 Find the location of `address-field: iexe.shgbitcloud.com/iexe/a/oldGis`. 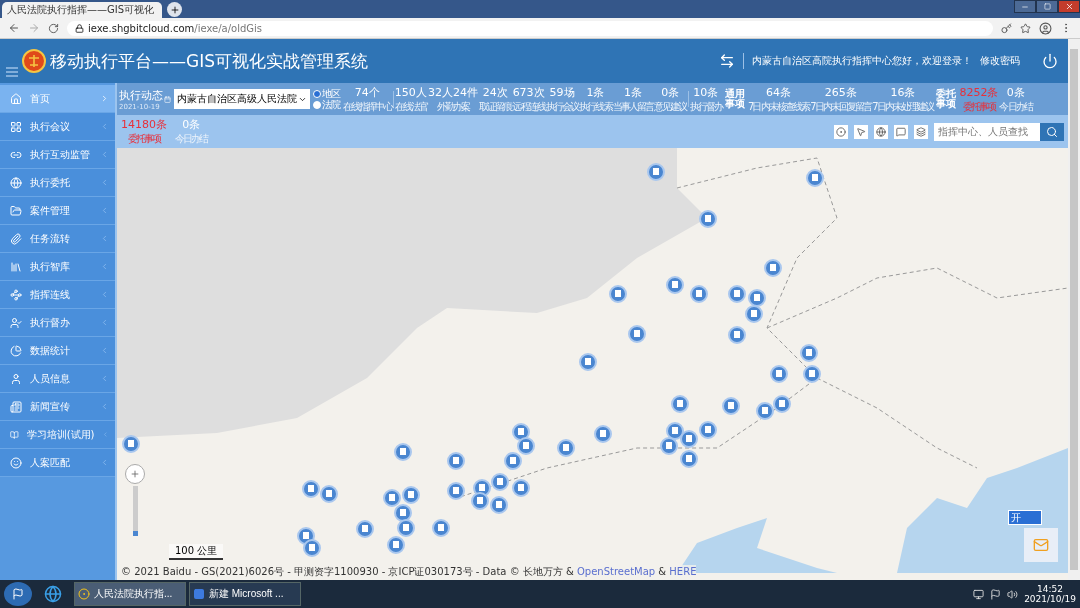

address-field: iexe.shgbitcloud.com/iexe/a/oldGis is located at coordinates (530, 28).